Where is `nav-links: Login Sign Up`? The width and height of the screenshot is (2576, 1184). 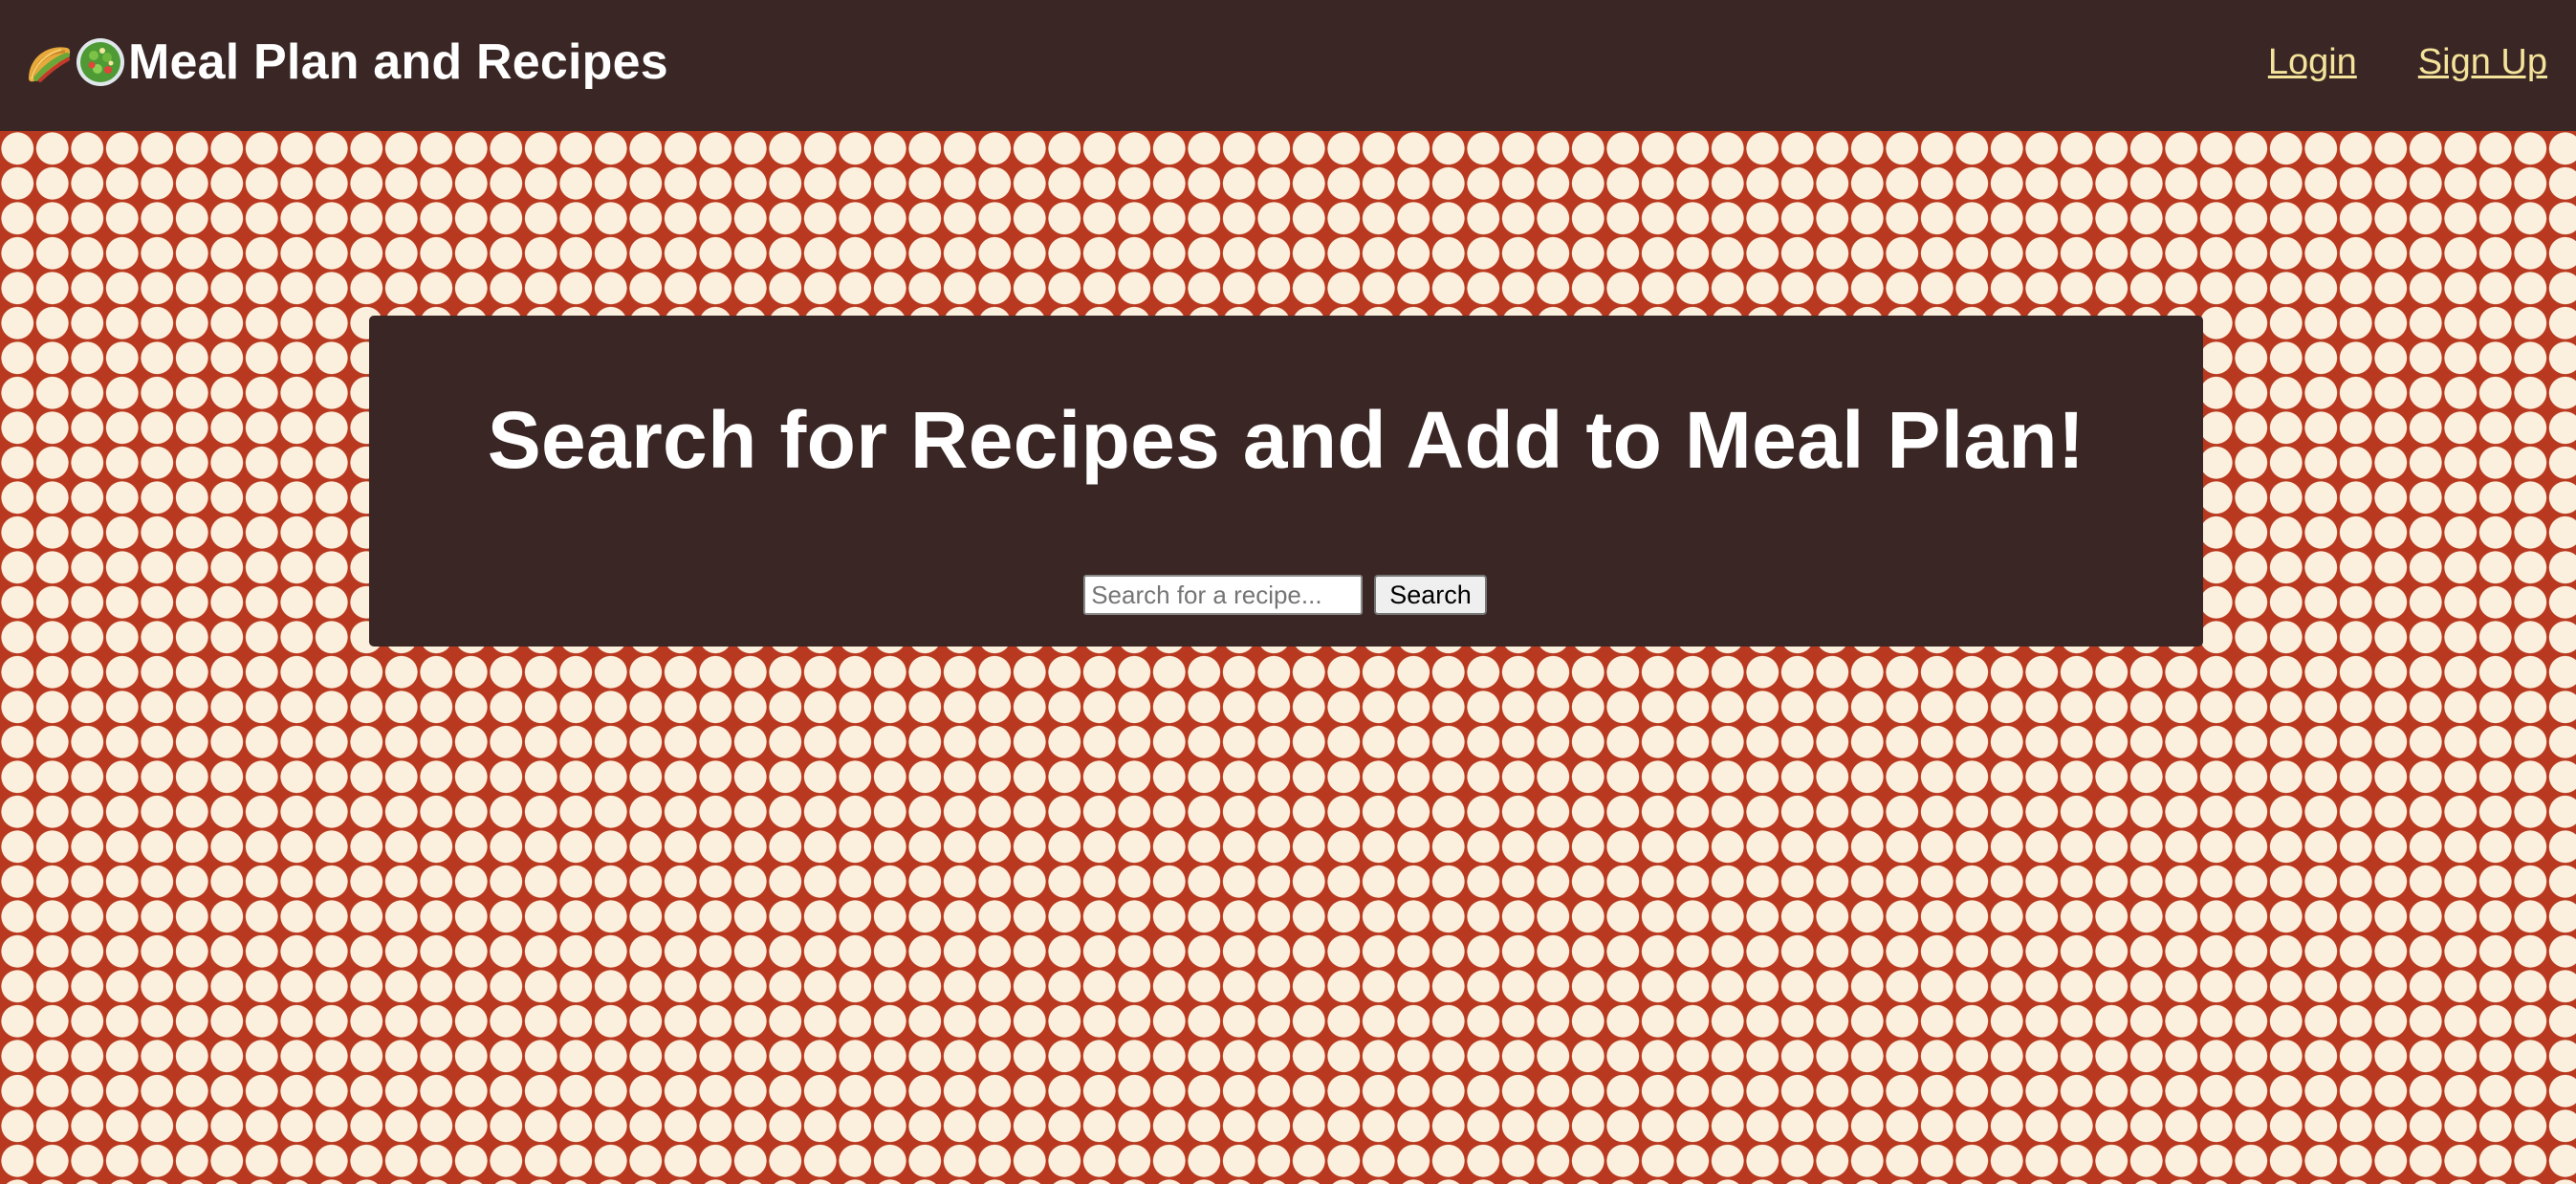
nav-links: Login Sign Up is located at coordinates (2377, 62).